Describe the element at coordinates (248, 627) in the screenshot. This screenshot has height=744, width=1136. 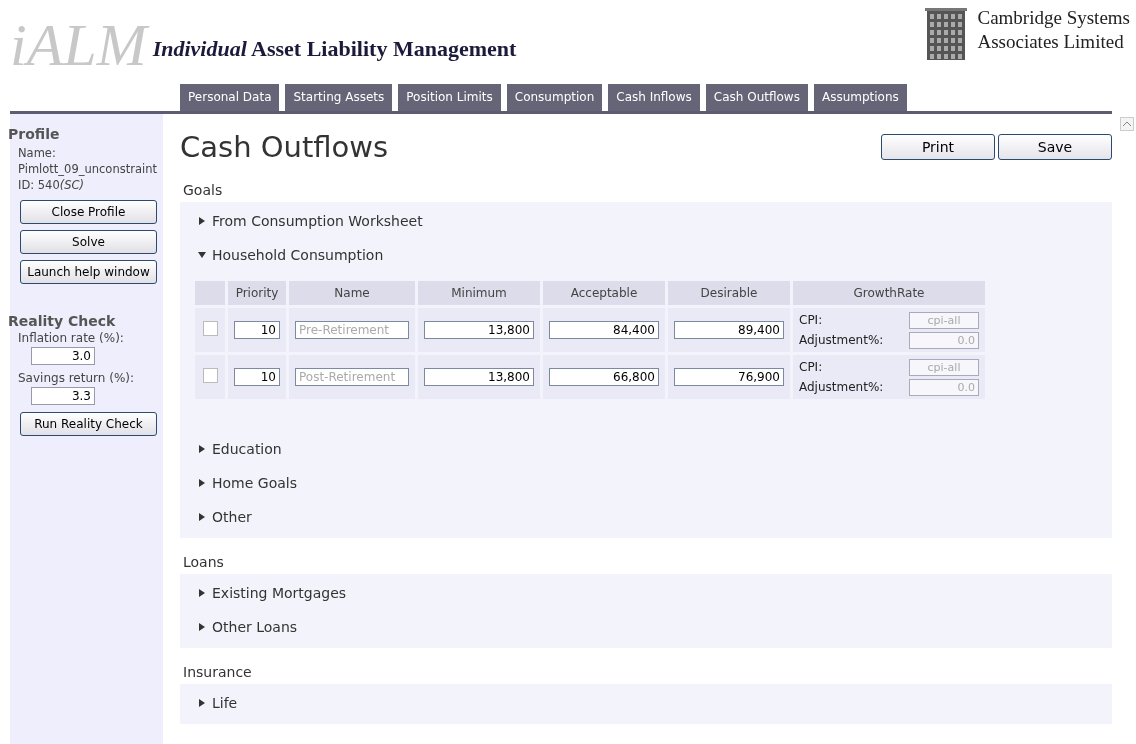
I see `expander: Other Loans` at that location.